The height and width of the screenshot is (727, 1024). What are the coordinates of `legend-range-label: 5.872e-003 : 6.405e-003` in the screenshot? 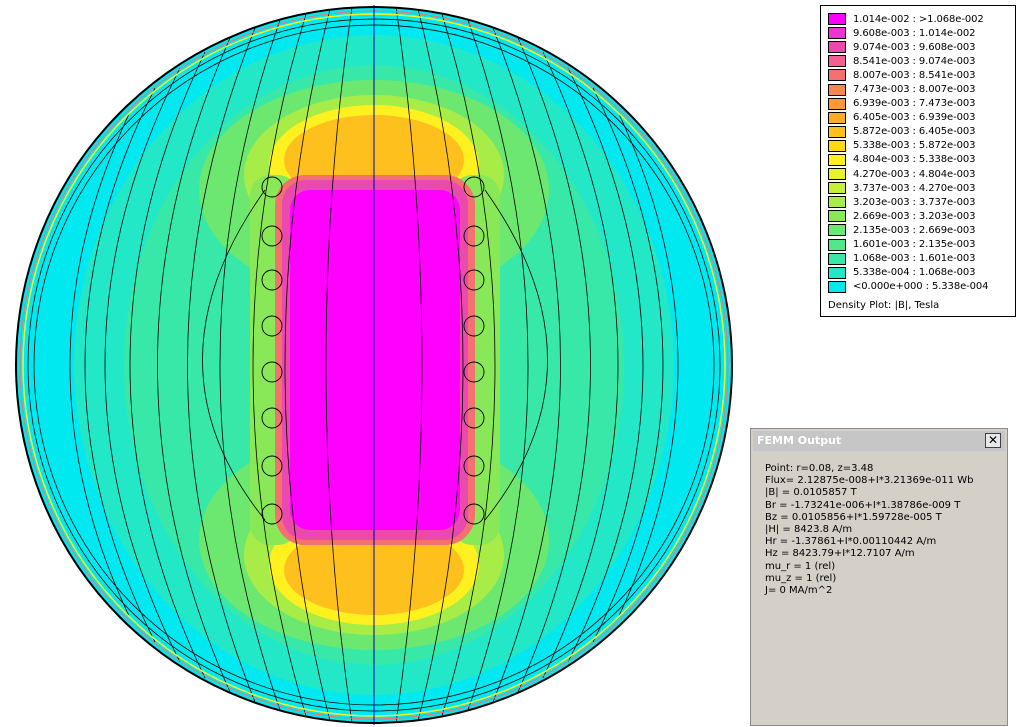 It's located at (914, 132).